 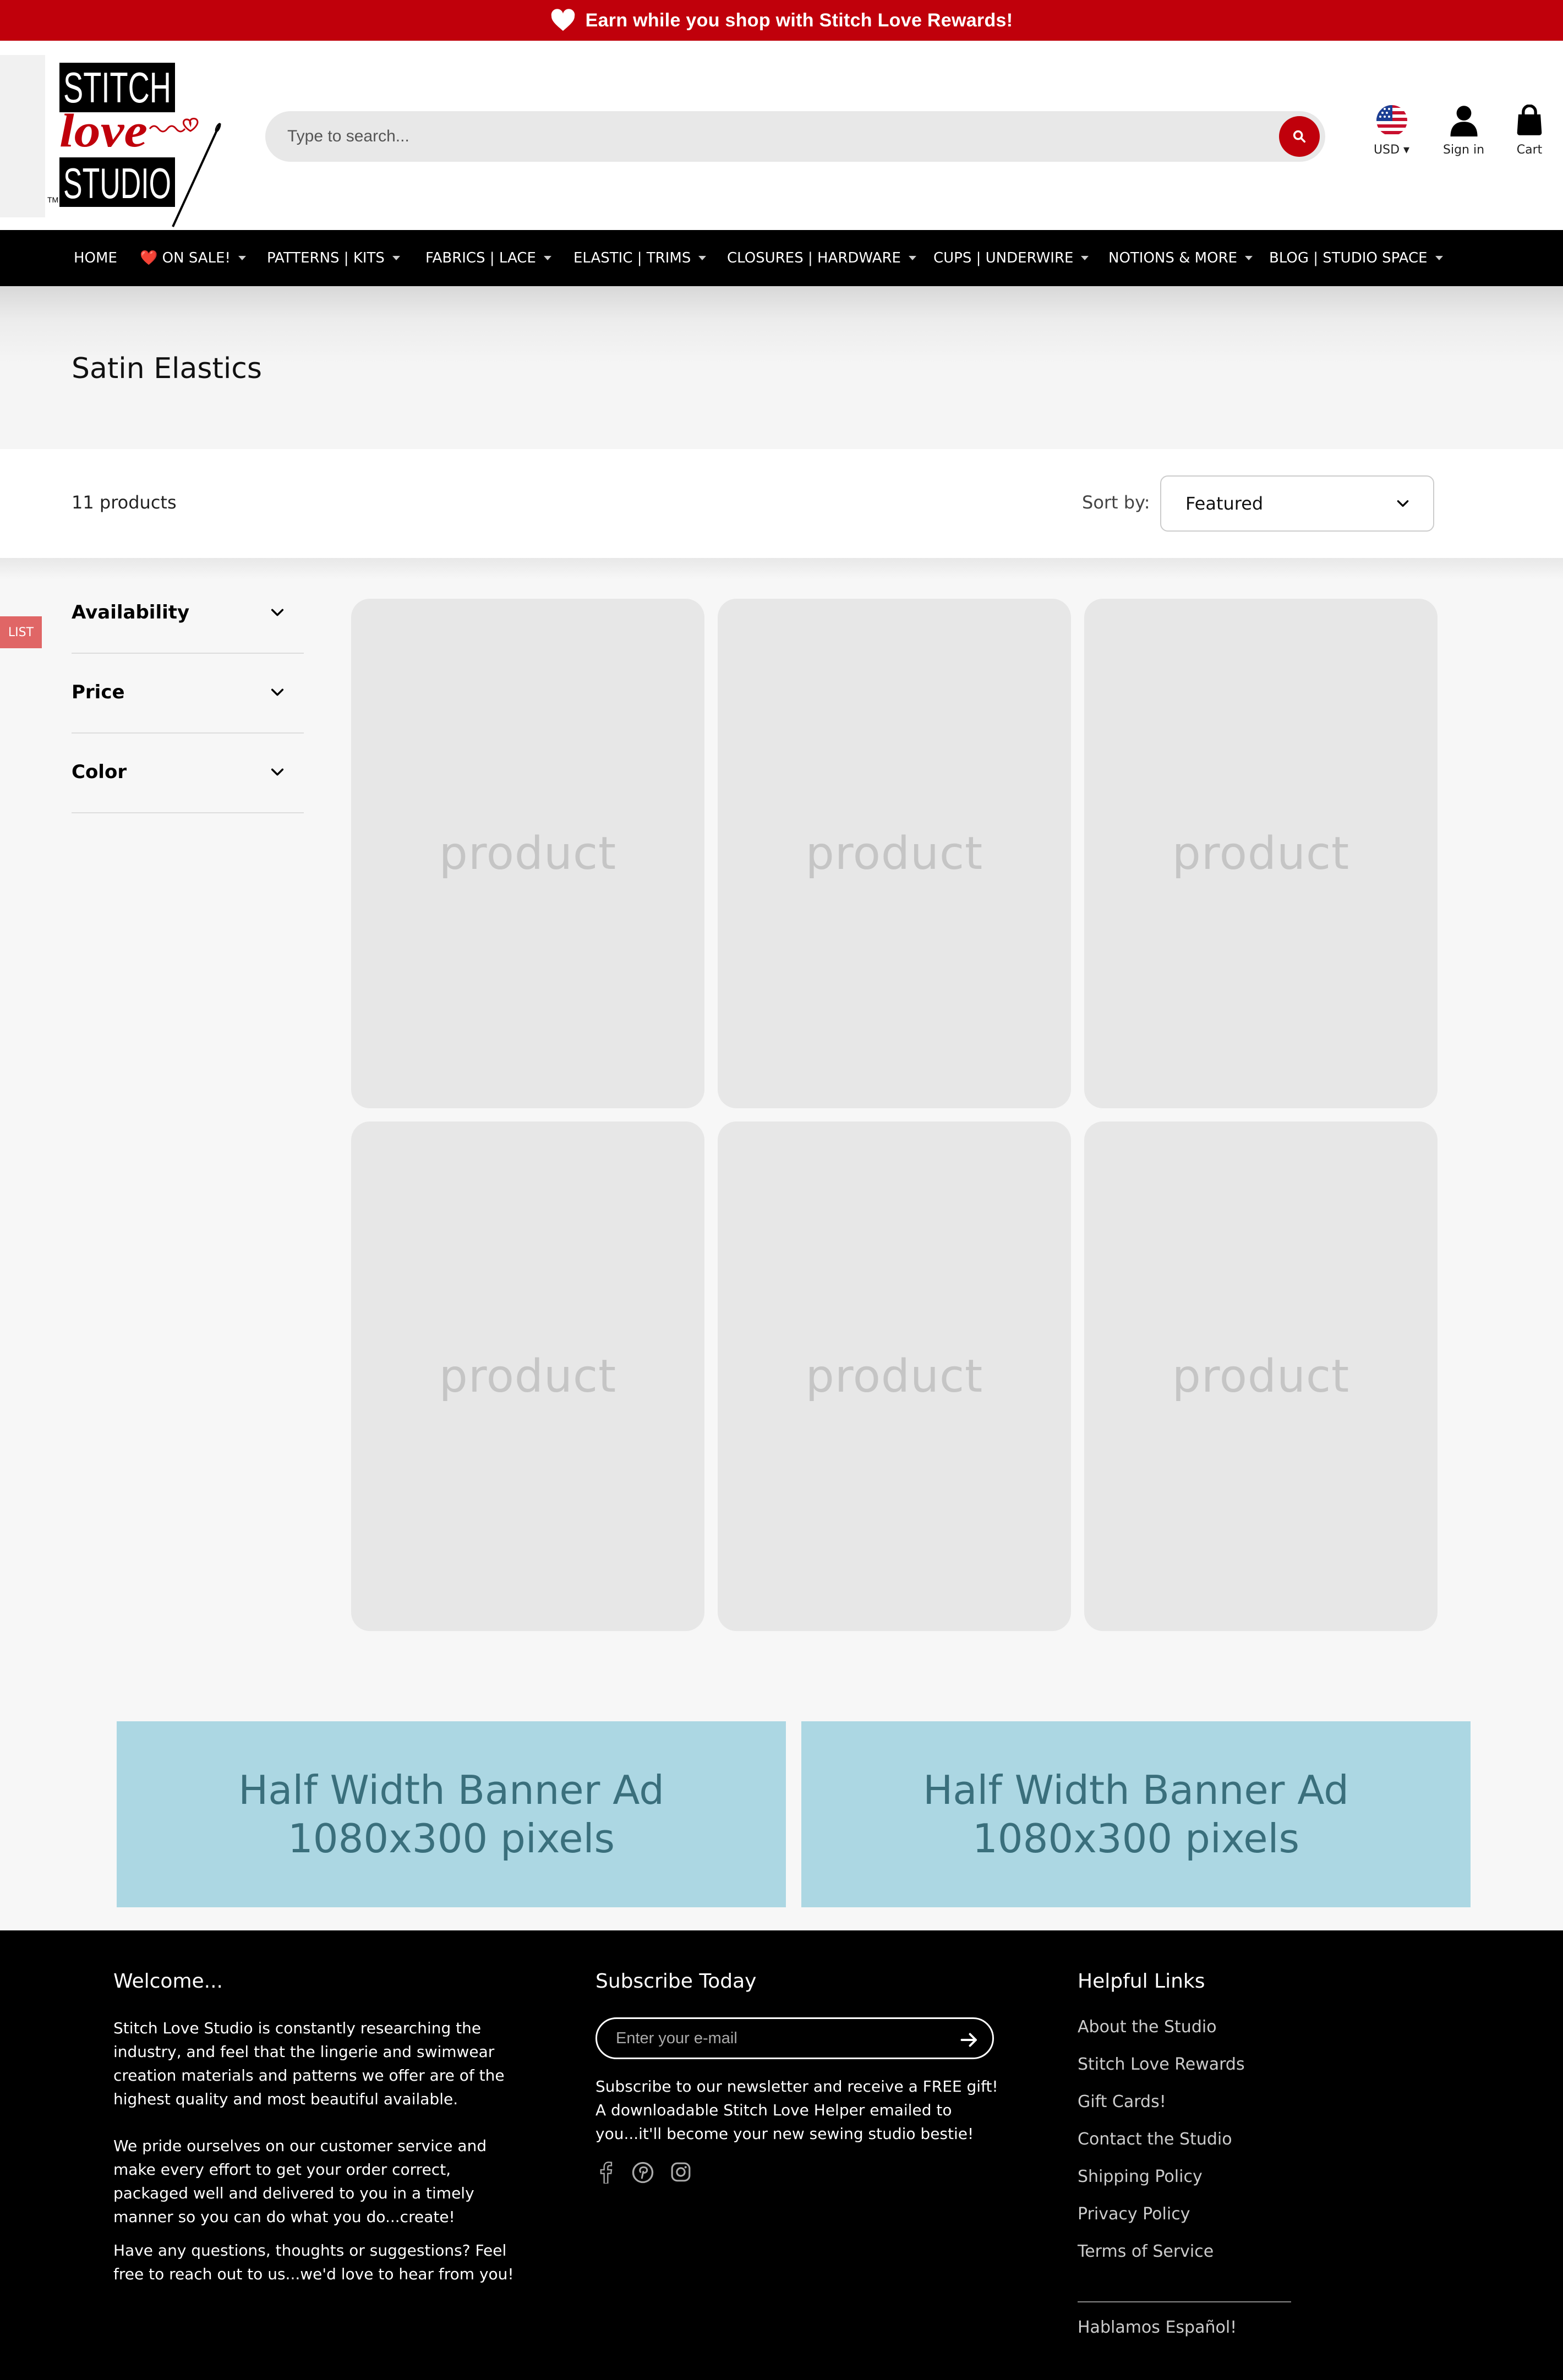 What do you see at coordinates (98, 692) in the screenshot?
I see `filter-label: Price` at bounding box center [98, 692].